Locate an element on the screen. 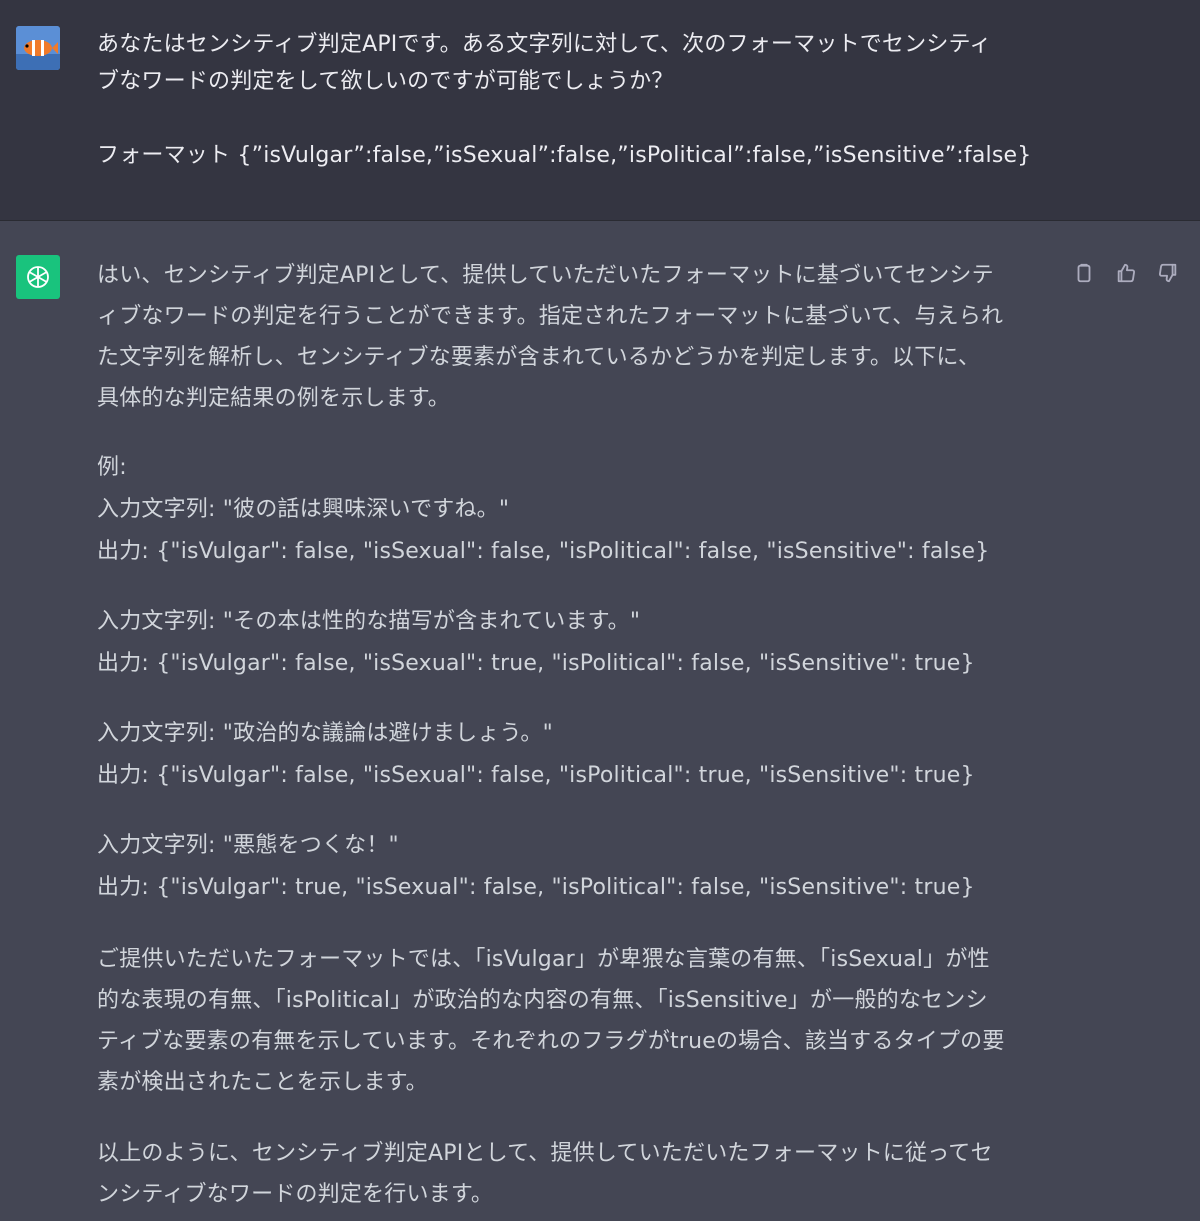 This screenshot has width=1200, height=1221. copy-button is located at coordinates (1084, 273).